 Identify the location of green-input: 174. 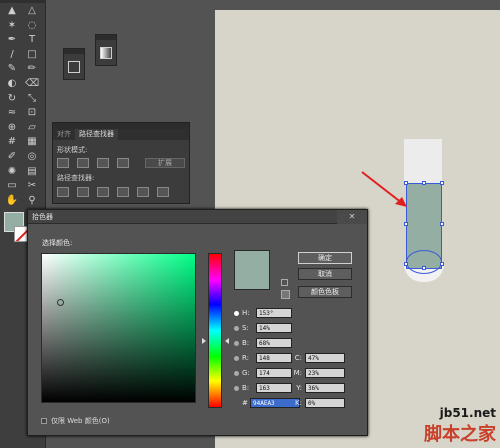
(274, 373).